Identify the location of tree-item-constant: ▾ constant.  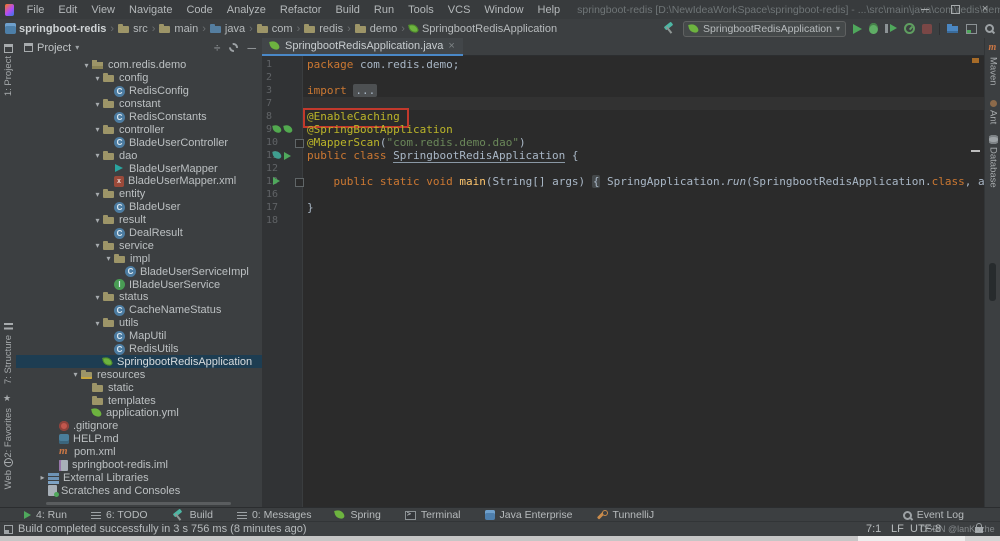
(139, 104).